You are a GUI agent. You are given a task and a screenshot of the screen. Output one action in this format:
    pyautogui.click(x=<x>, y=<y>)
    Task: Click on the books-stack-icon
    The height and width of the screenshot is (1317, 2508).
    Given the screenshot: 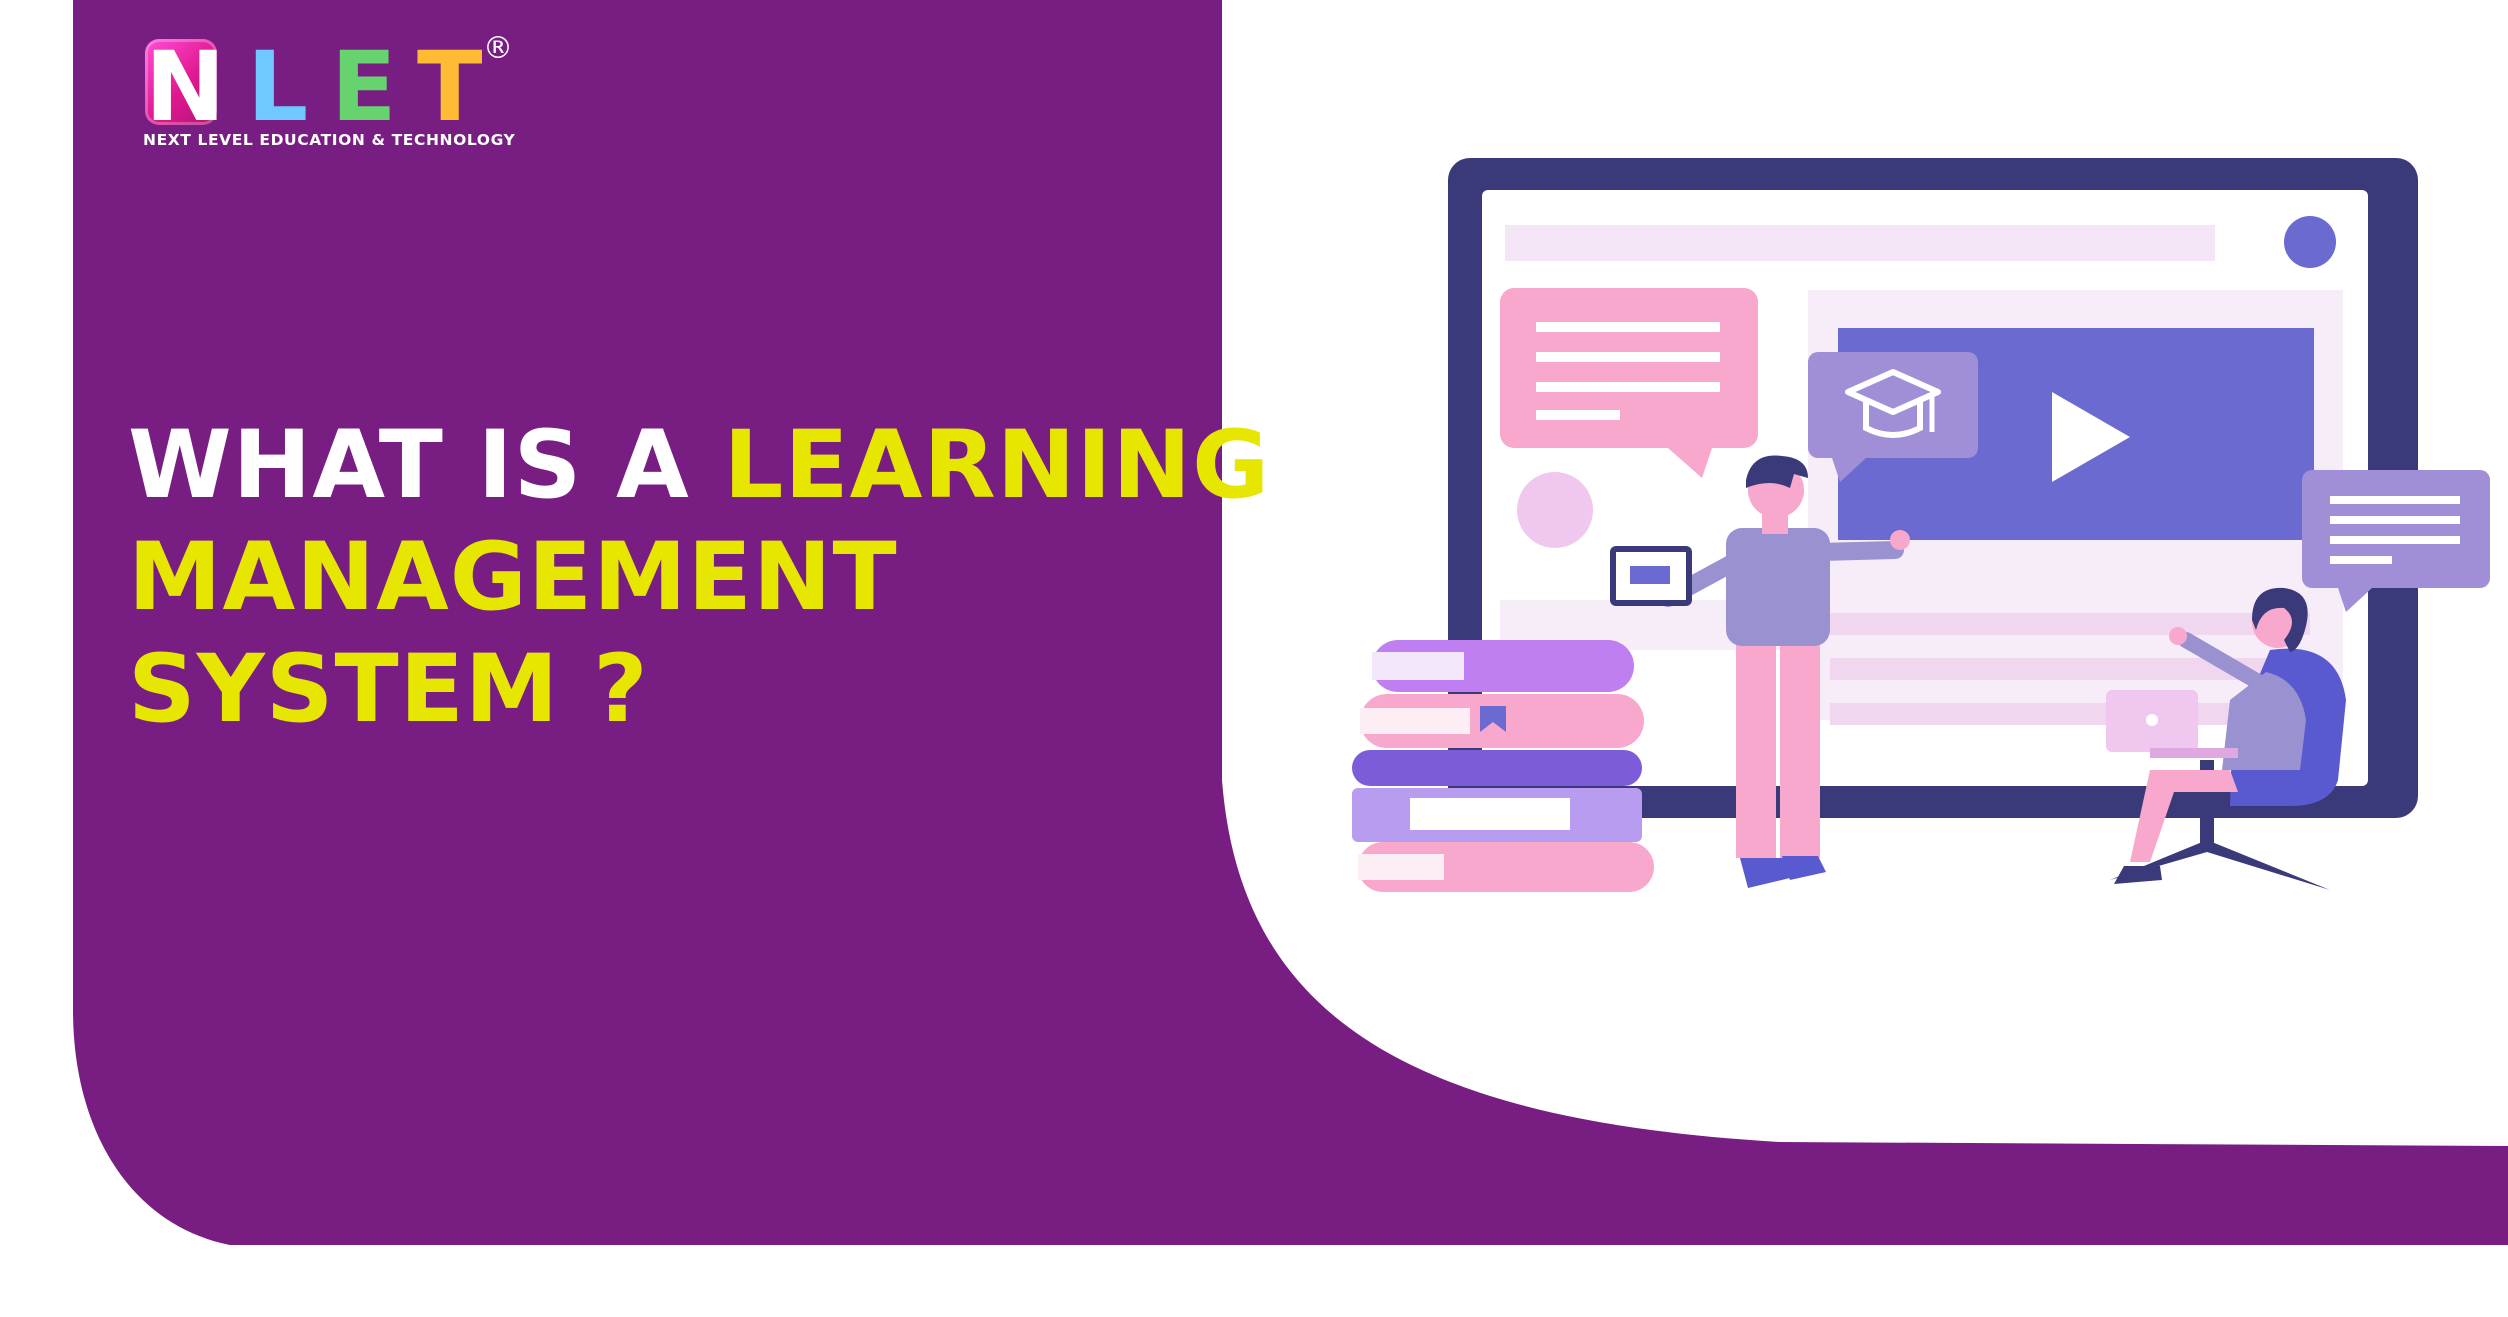 What is the action you would take?
    pyautogui.click(x=1503, y=766)
    